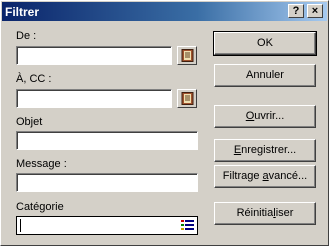 The height and width of the screenshot is (246, 329). What do you see at coordinates (94, 98) in the screenshot?
I see `to-cc-field` at bounding box center [94, 98].